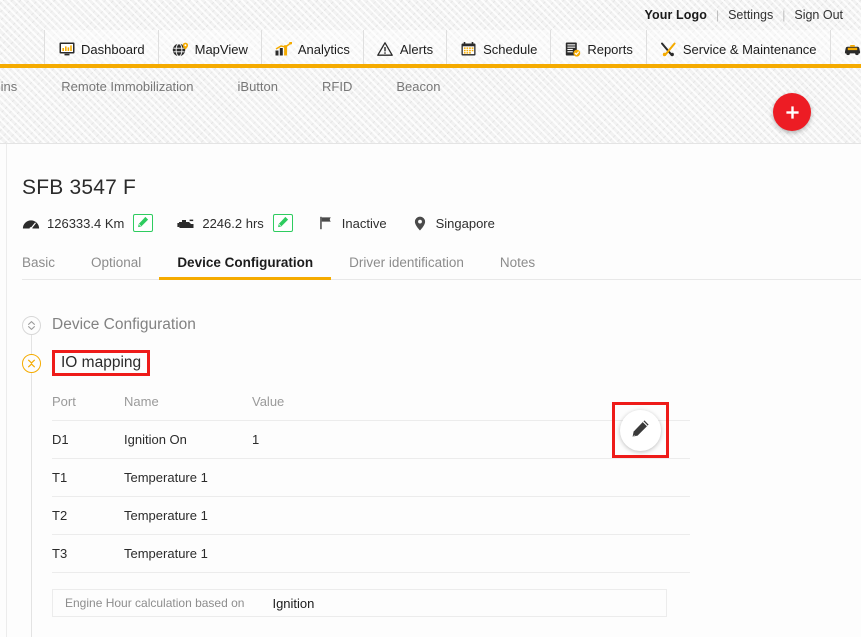 This screenshot has height=637, width=861. What do you see at coordinates (323, 49) in the screenshot?
I see `nav-label-analytics: Analytics` at bounding box center [323, 49].